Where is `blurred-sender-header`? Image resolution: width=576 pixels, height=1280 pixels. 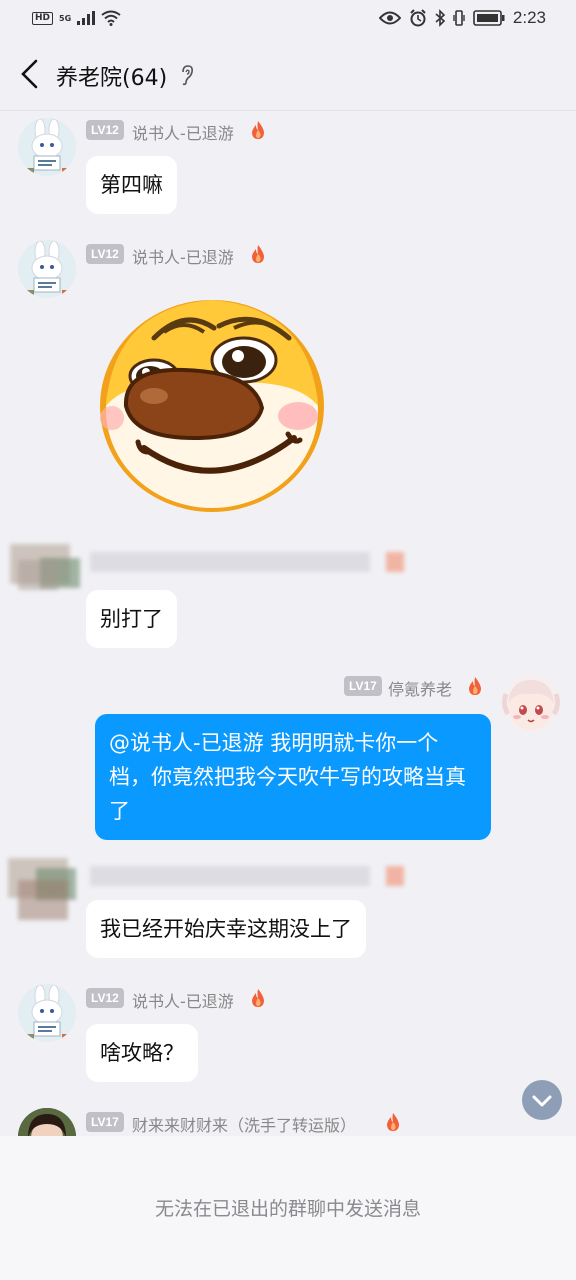
blurred-sender-header is located at coordinates (210, 563).